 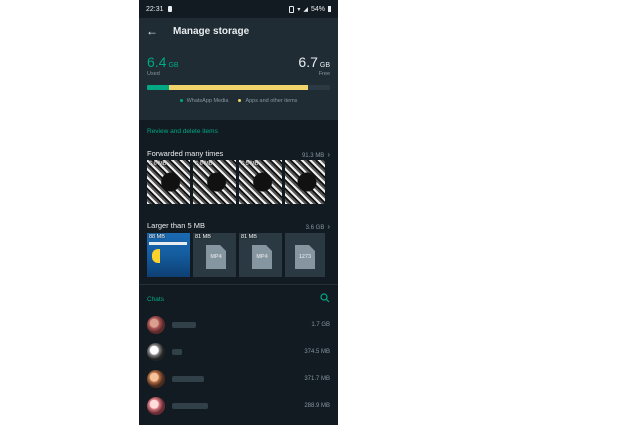 I want to click on larger-thumbnails: 88 MB 81 MB MP4 81 MB MP4 1273, so click(x=236, y=255).